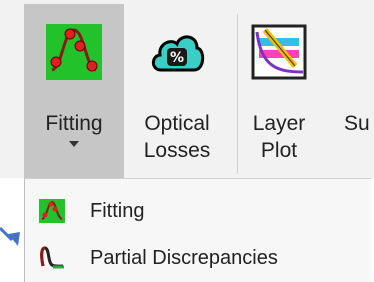 The width and height of the screenshot is (374, 282). I want to click on pointer-arrow-icon, so click(11, 243).